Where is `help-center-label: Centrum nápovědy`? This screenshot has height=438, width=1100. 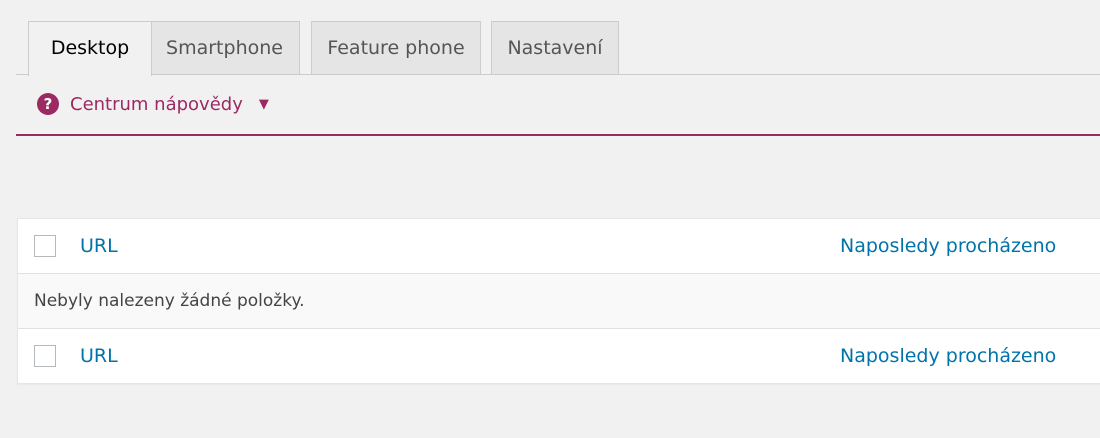
help-center-label: Centrum nápovědy is located at coordinates (156, 104).